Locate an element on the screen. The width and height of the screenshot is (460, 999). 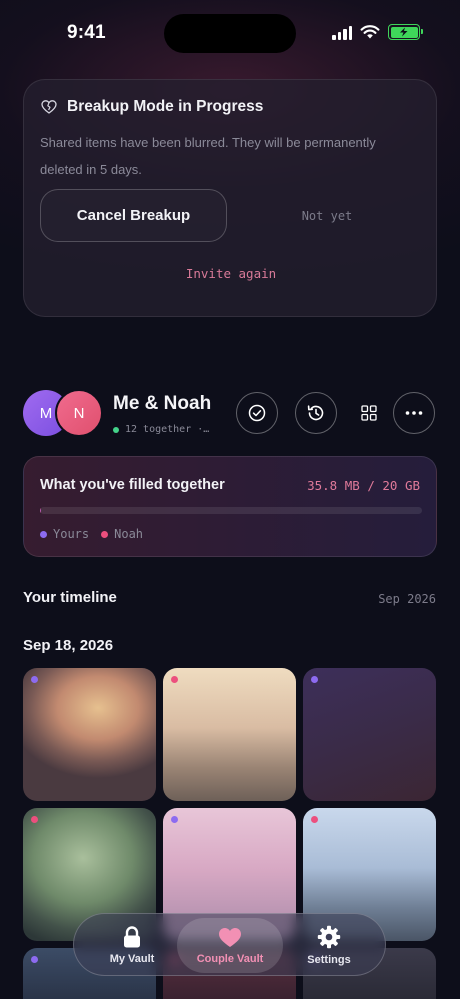
lock-icon is located at coordinates (132, 937).